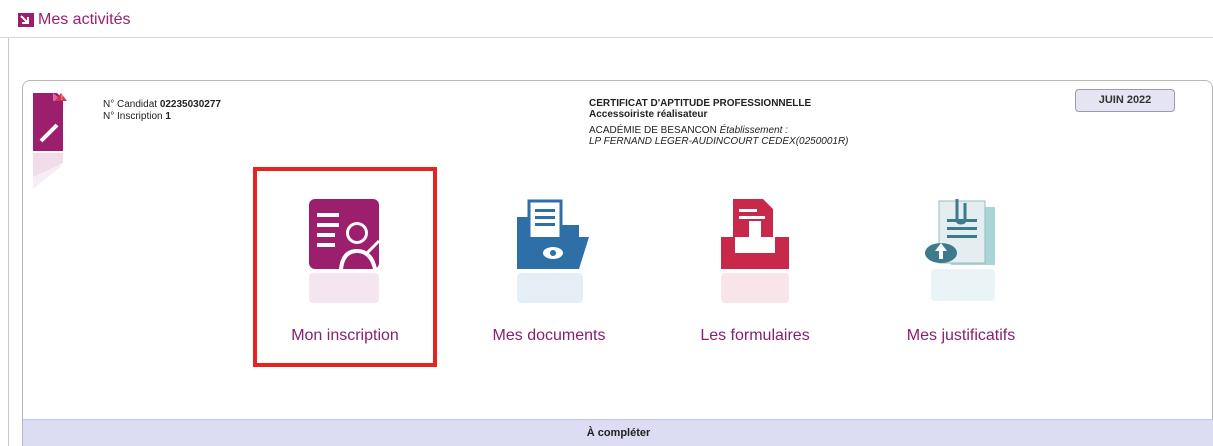  What do you see at coordinates (168, 116) in the screenshot?
I see `inscription-number: 1` at bounding box center [168, 116].